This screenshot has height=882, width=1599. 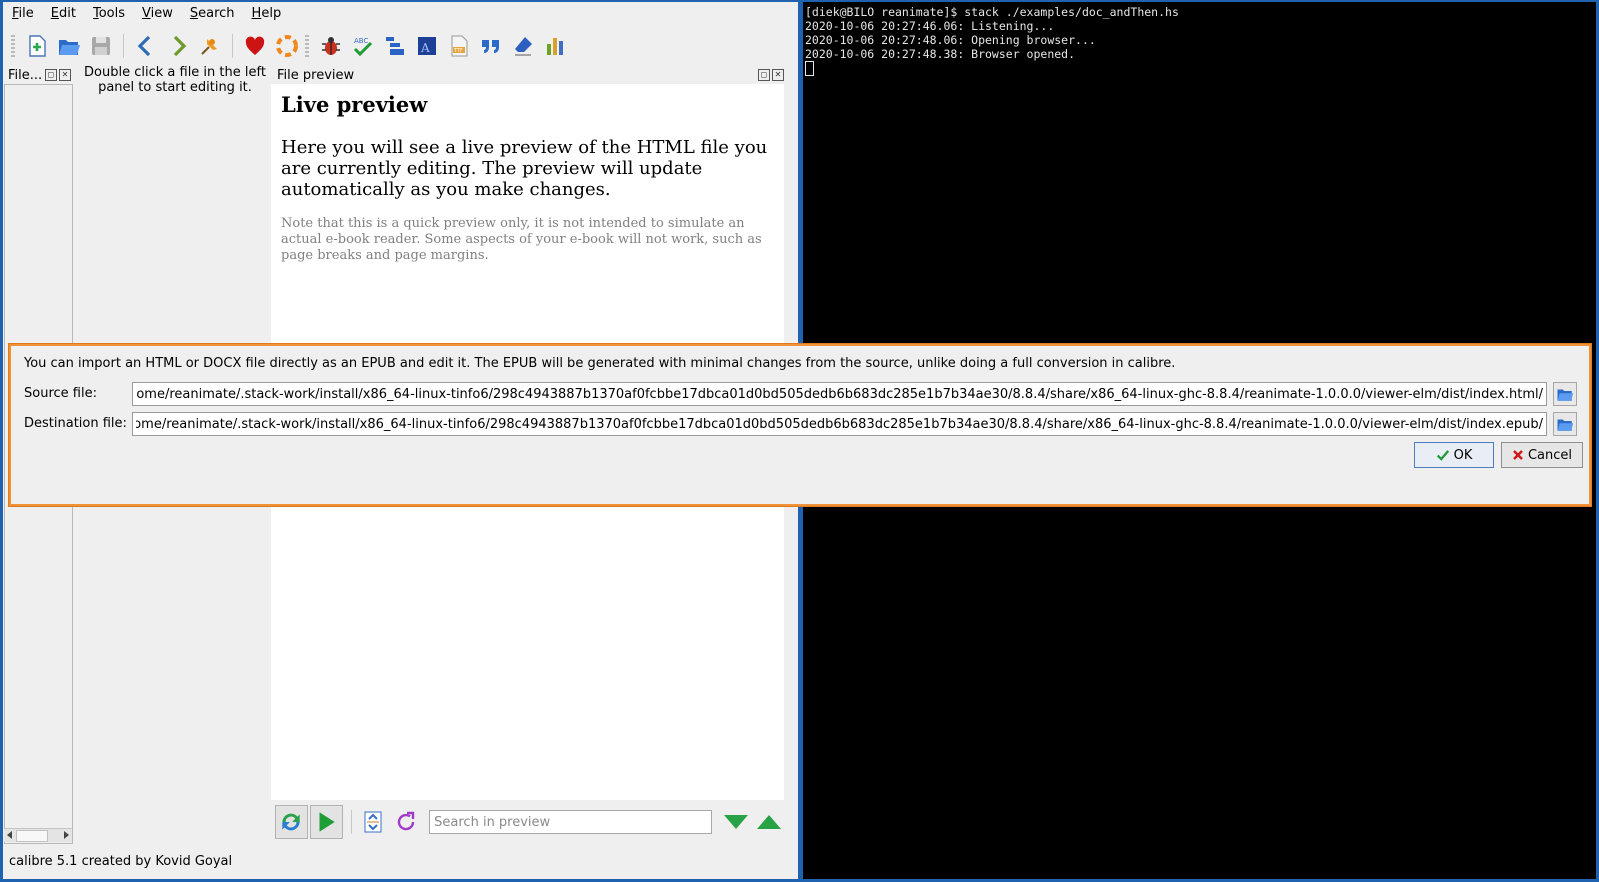 I want to click on sync-button, so click(x=326, y=822).